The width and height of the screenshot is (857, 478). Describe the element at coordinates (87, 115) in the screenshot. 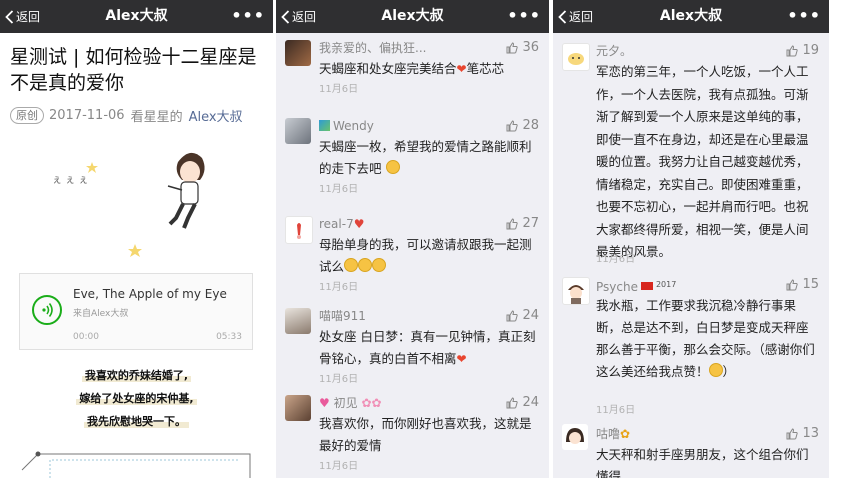

I see `publish-date: 2017-11-06` at that location.